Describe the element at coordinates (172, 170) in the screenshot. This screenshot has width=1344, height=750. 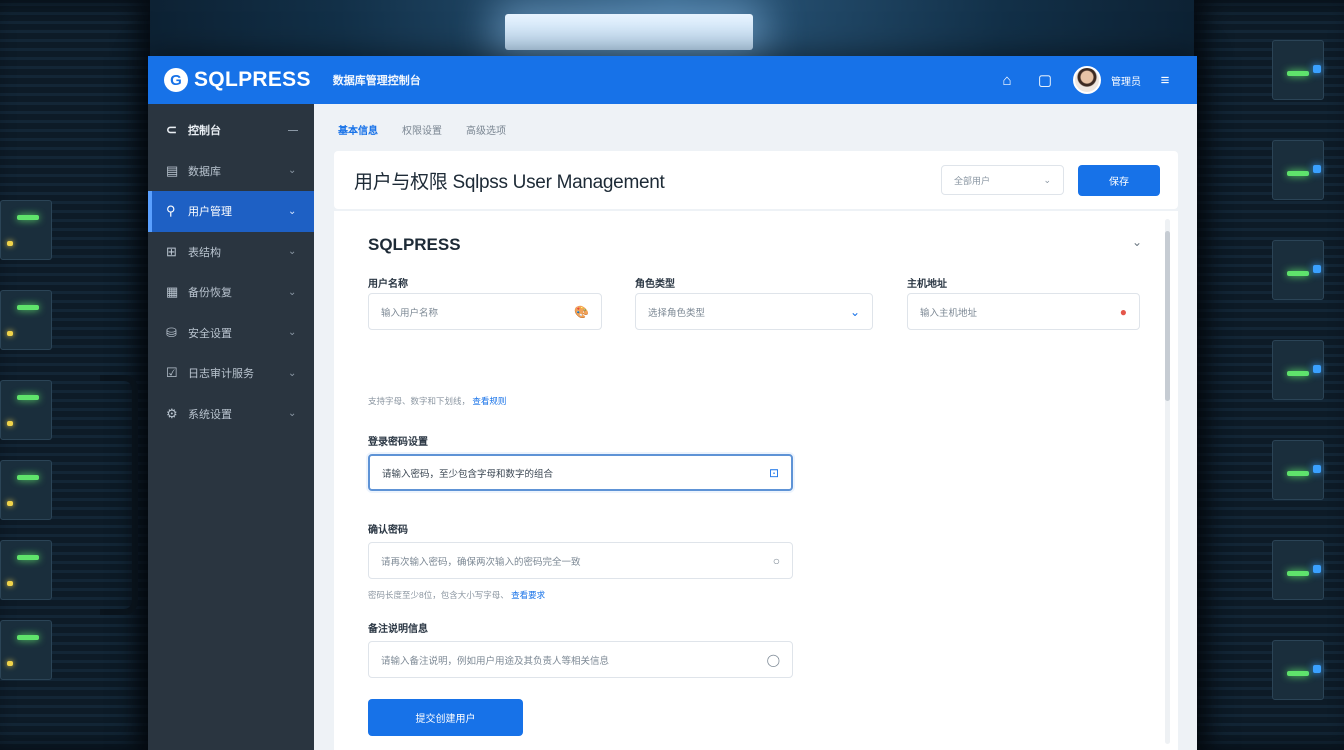
I see `database-icon: ▤` at that location.